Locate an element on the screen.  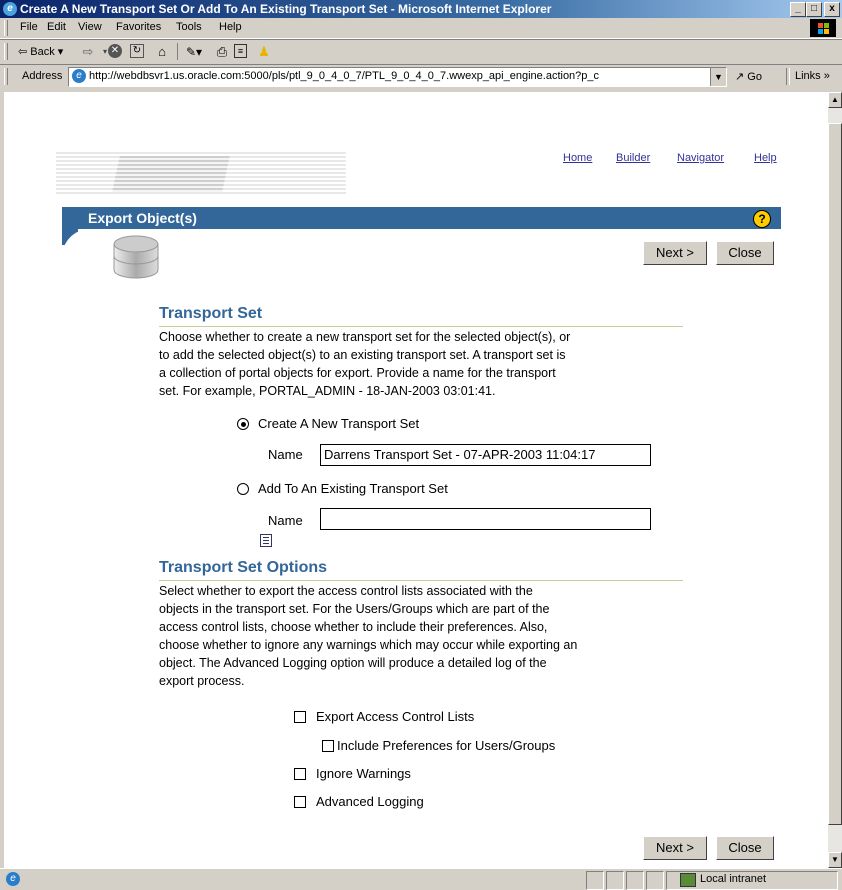
existing-name-label: Name is located at coordinates (285, 520).